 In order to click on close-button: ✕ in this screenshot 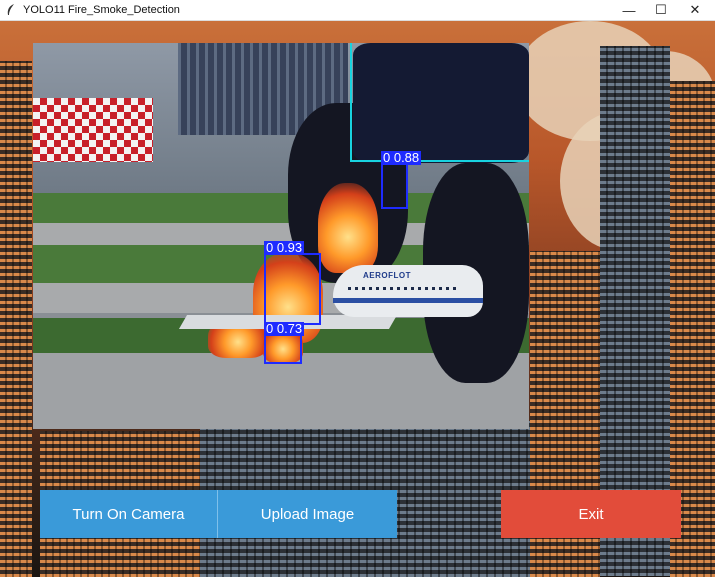, I will do `click(695, 10)`.